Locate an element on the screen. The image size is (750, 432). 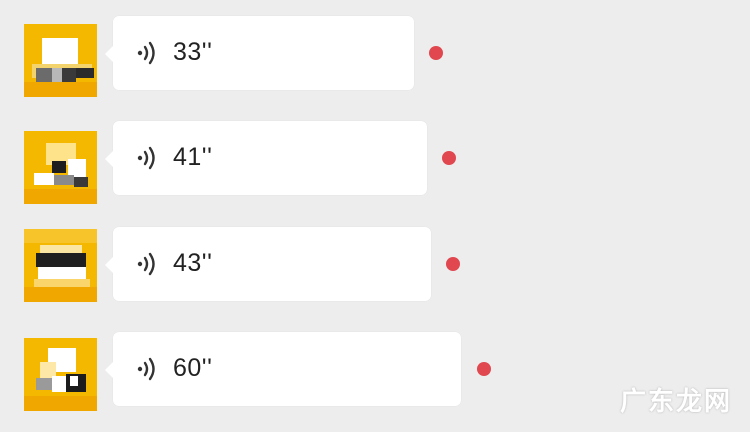
voice-duration: 41'' is located at coordinates (193, 157).